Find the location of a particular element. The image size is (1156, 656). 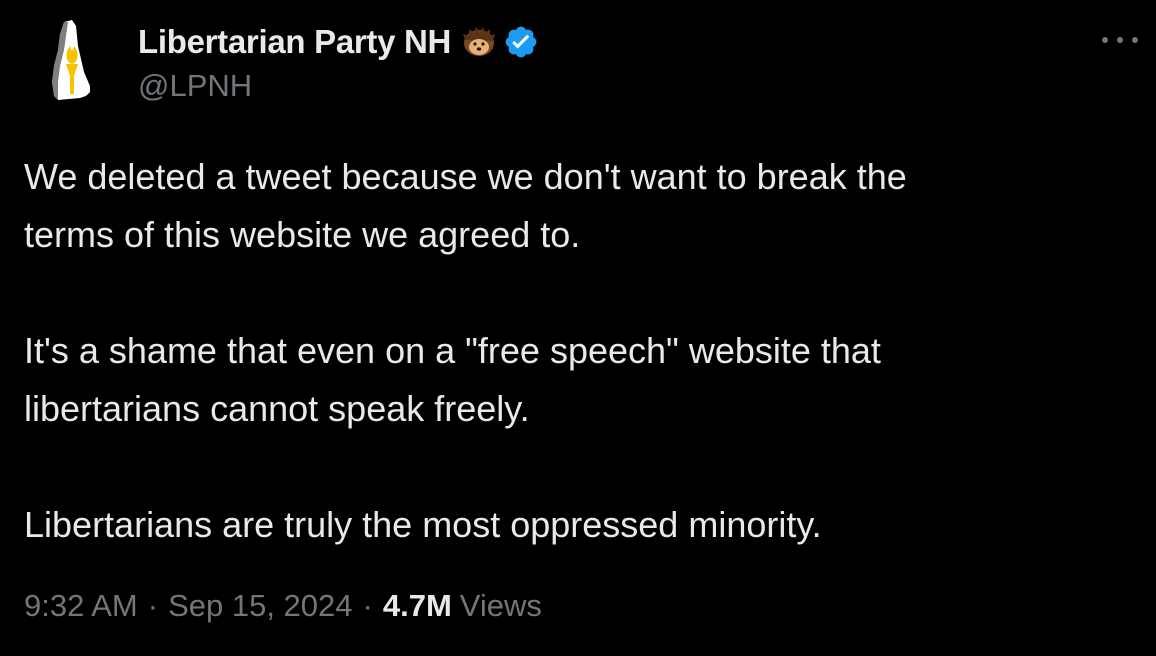

views-label: Views is located at coordinates (501, 606).